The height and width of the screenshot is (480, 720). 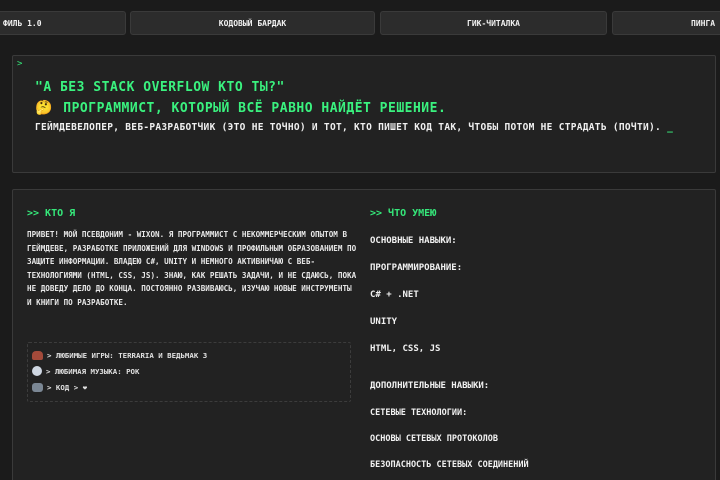 What do you see at coordinates (20, 64) in the screenshot?
I see `prompt-marker: >` at bounding box center [20, 64].